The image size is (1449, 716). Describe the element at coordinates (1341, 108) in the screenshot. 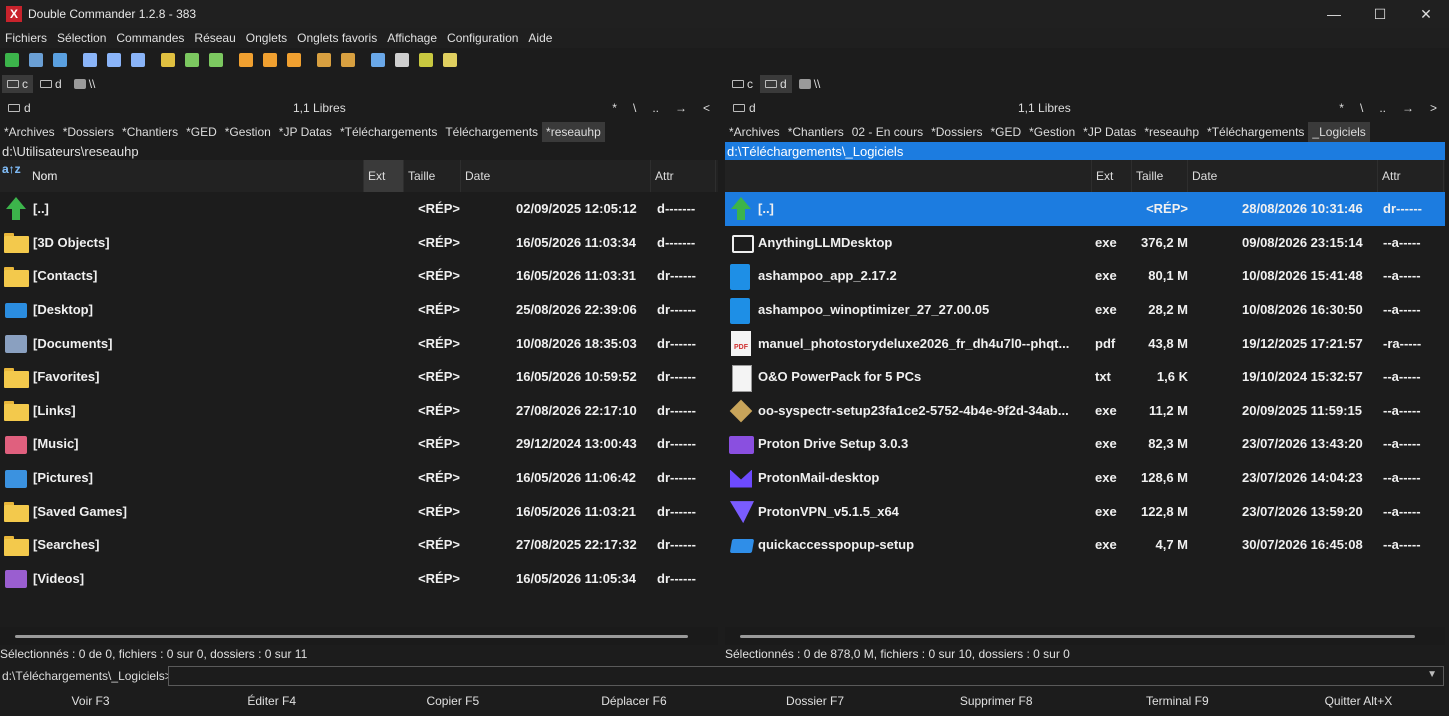

I see `nav-button-0: *` at that location.